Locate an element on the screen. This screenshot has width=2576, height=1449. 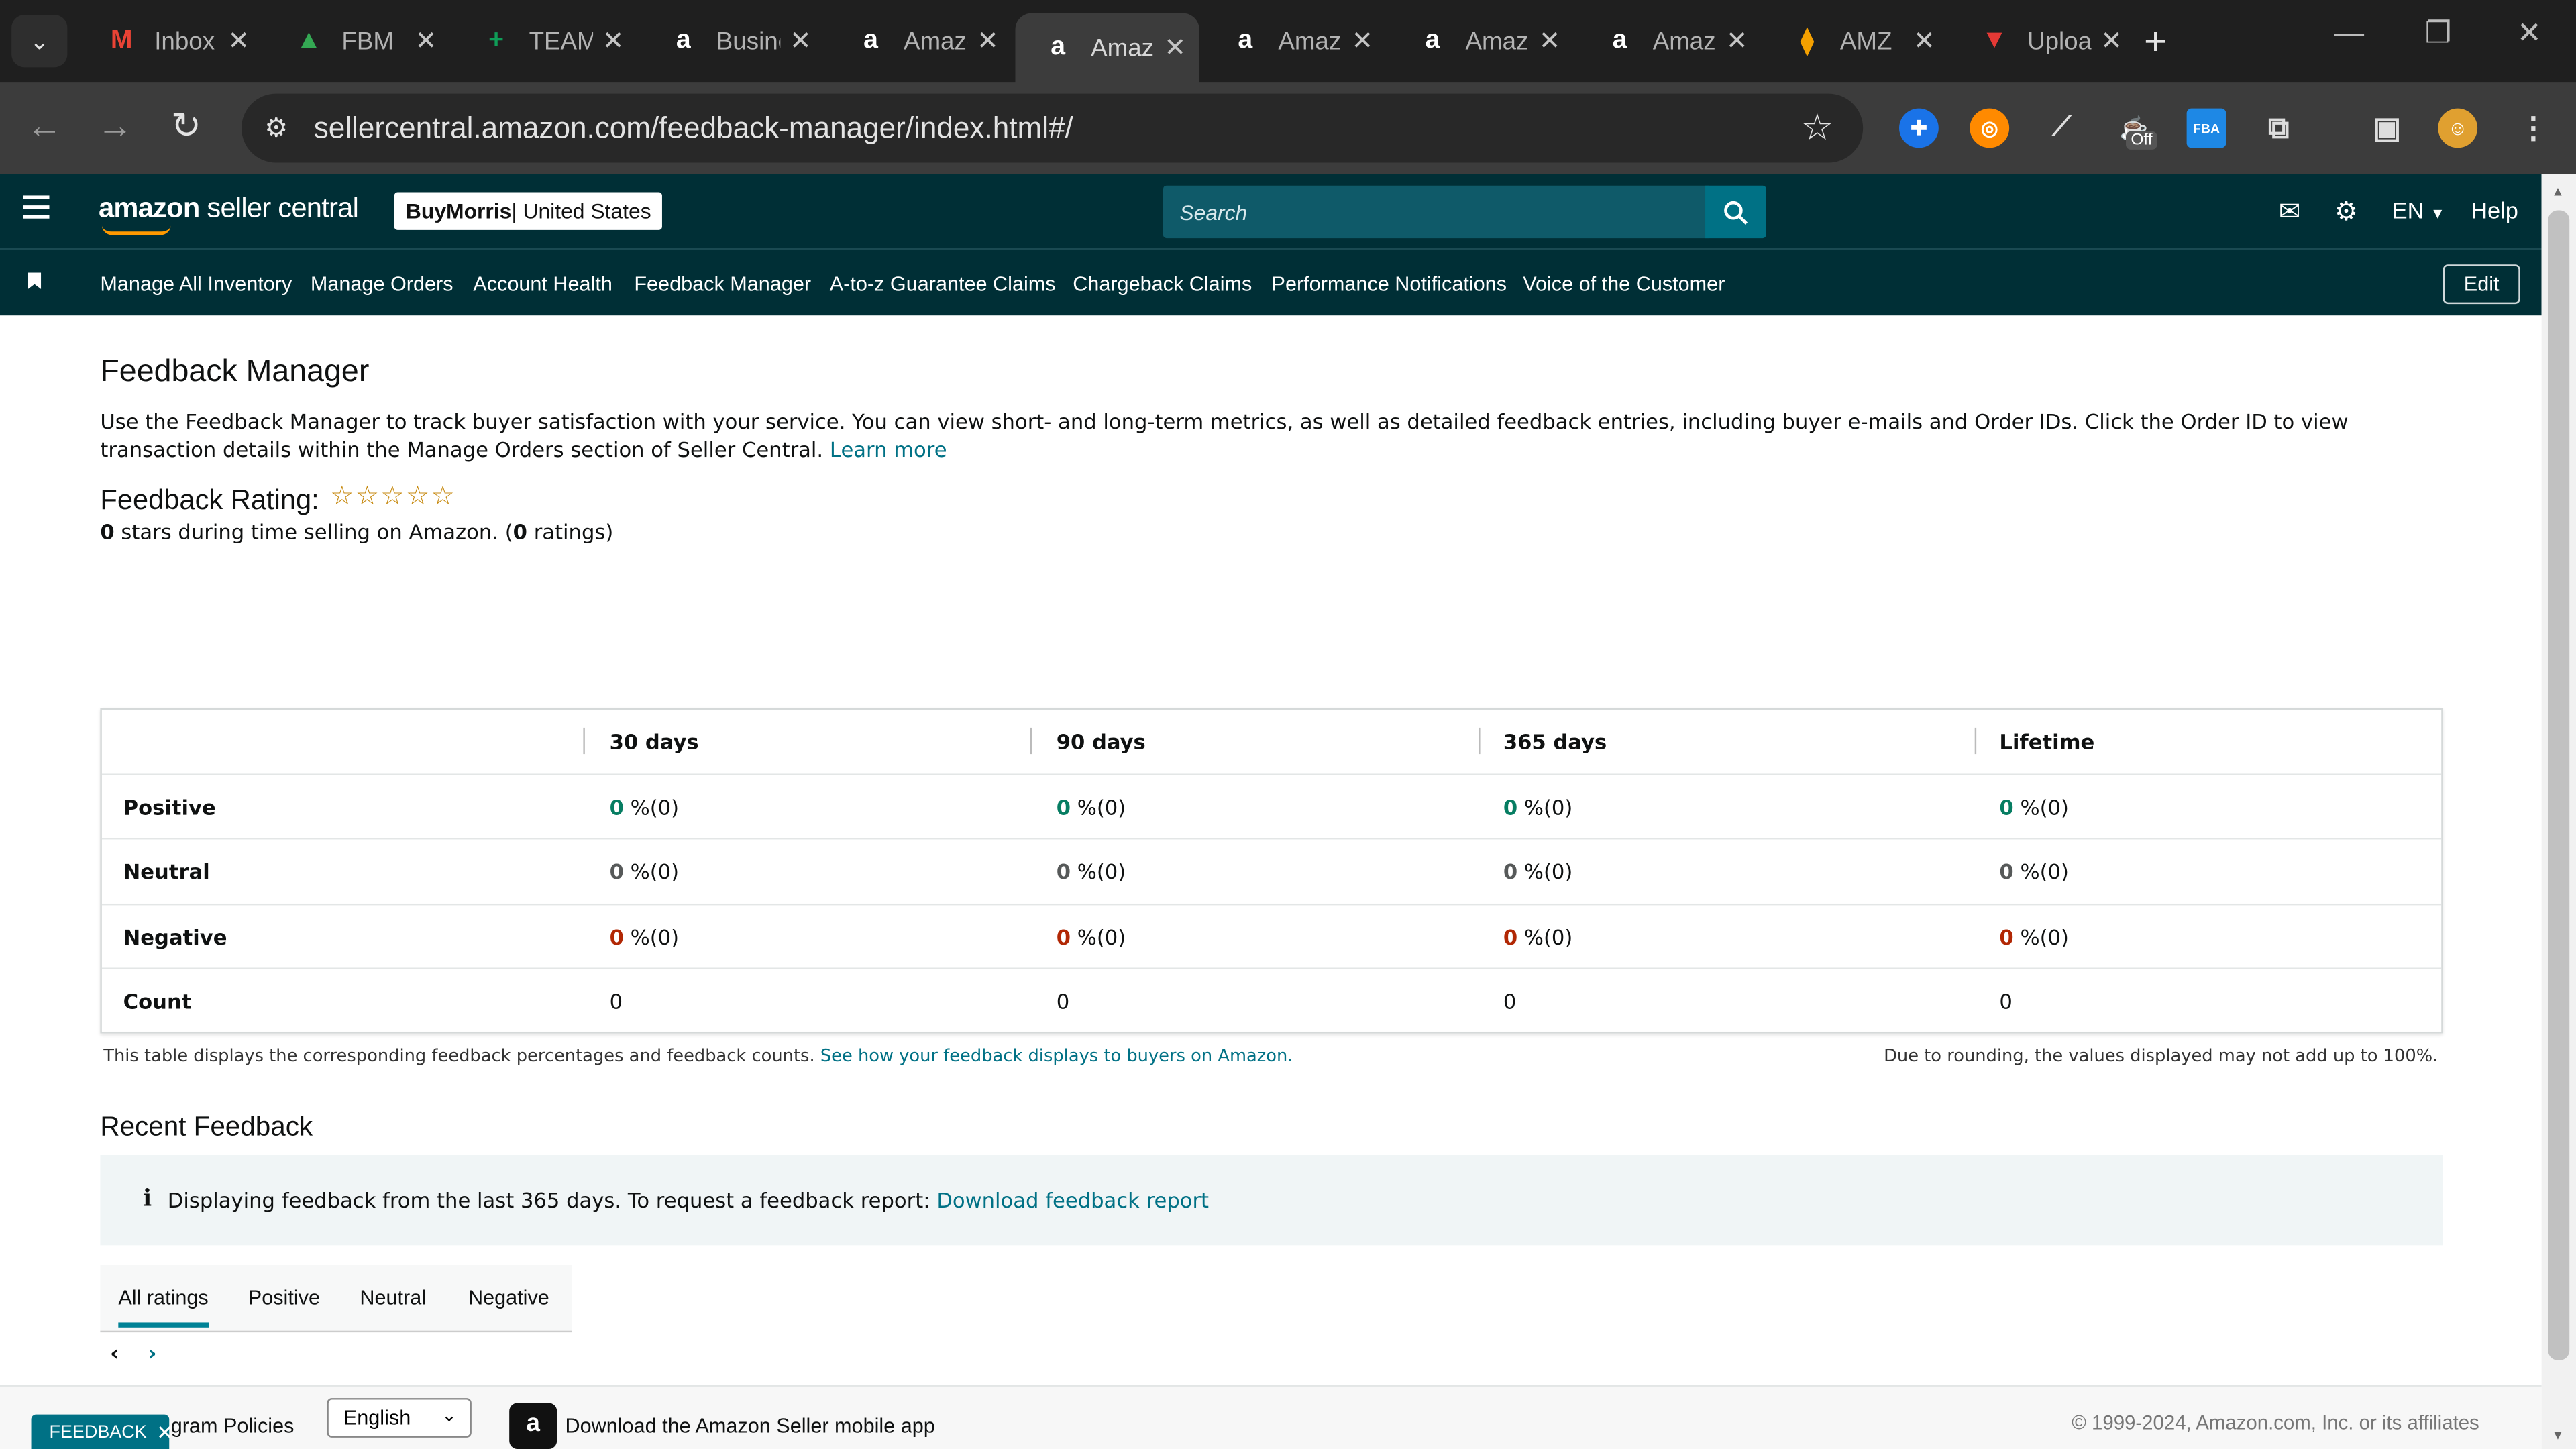
row-label: Neutral is located at coordinates (166, 872).